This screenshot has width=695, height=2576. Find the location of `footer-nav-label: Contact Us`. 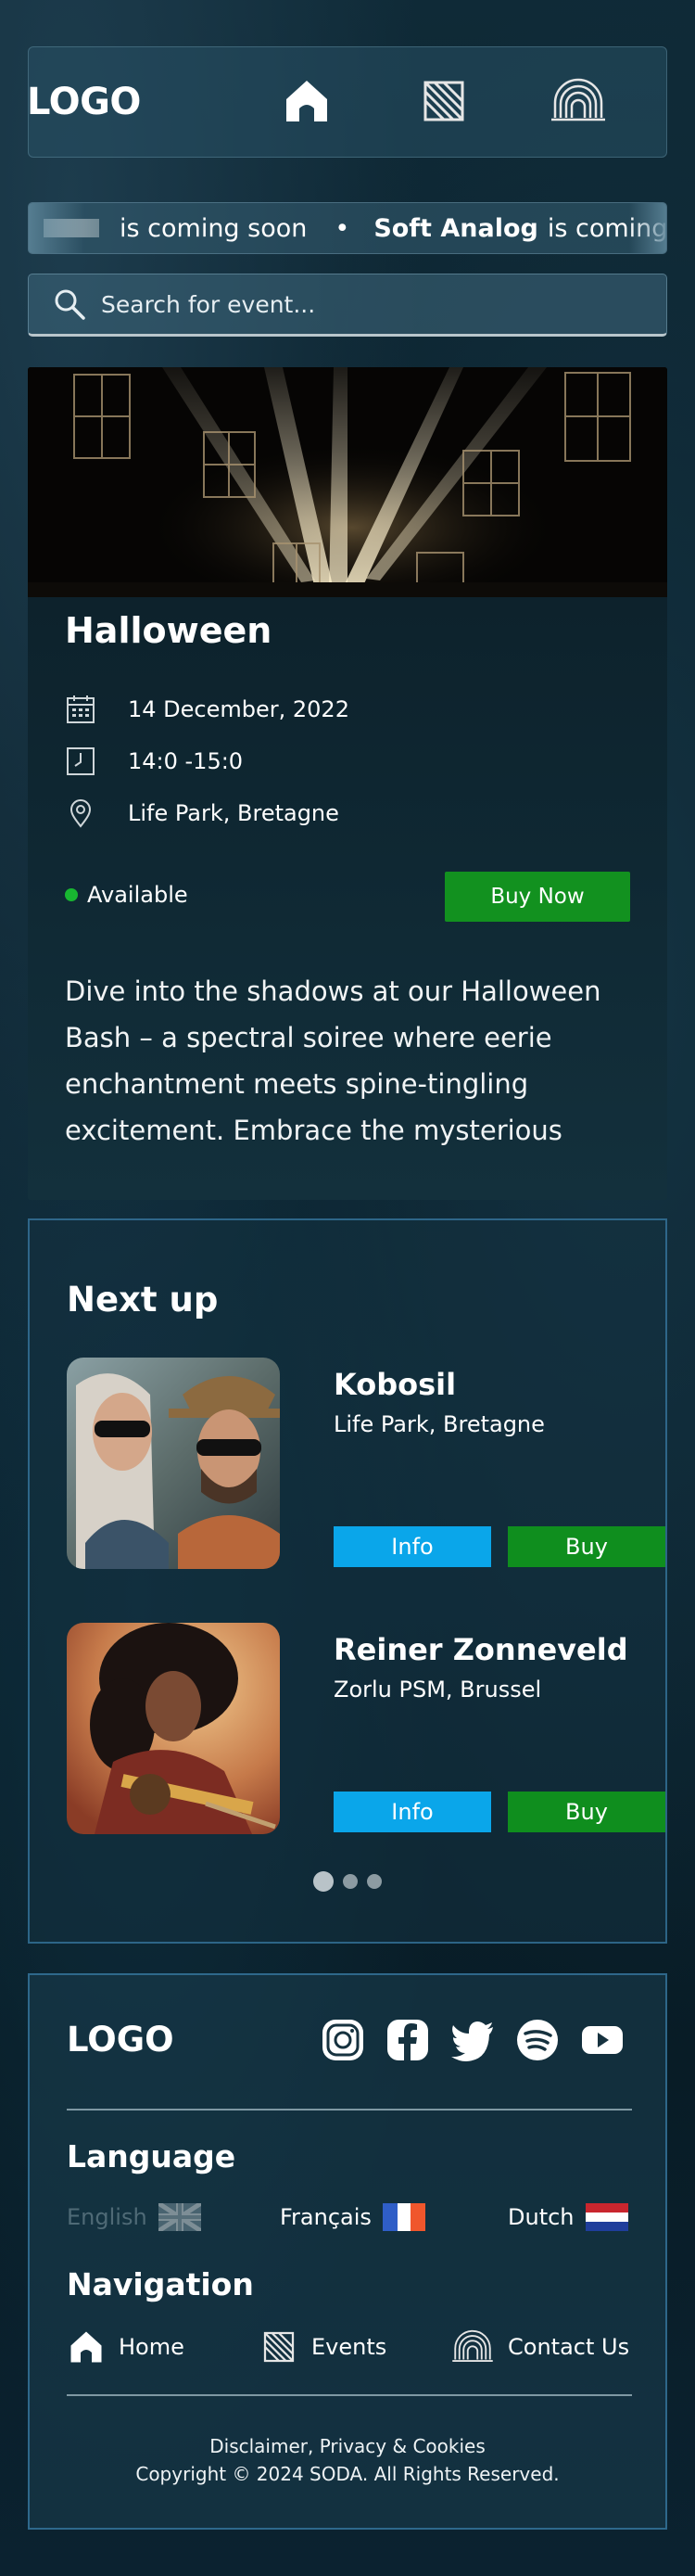

footer-nav-label: Contact Us is located at coordinates (569, 2347).